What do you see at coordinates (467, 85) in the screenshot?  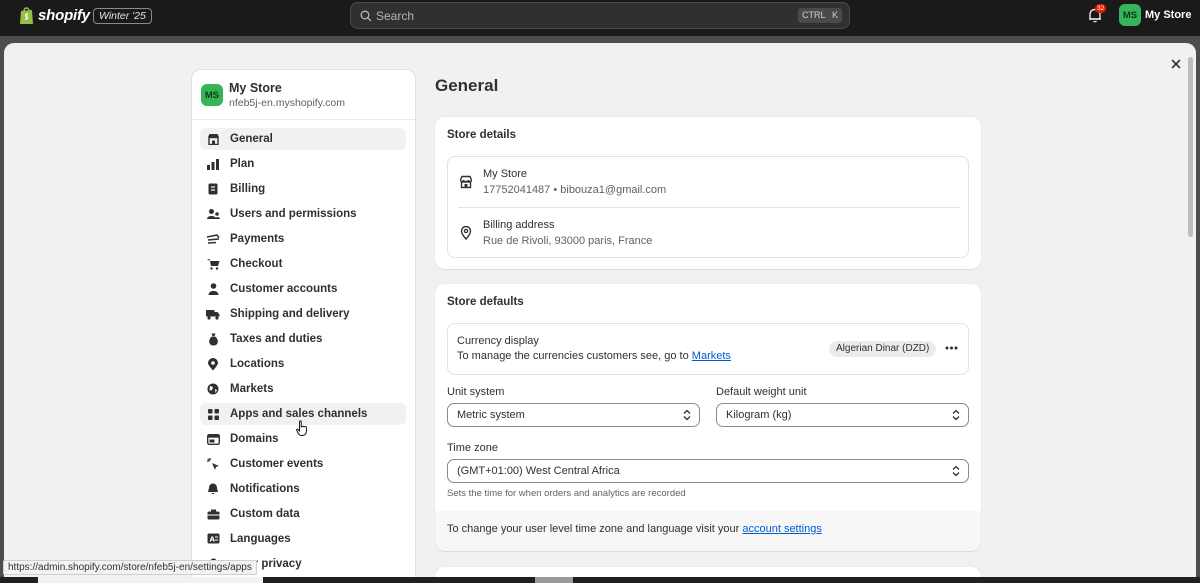 I see `page-title: General` at bounding box center [467, 85].